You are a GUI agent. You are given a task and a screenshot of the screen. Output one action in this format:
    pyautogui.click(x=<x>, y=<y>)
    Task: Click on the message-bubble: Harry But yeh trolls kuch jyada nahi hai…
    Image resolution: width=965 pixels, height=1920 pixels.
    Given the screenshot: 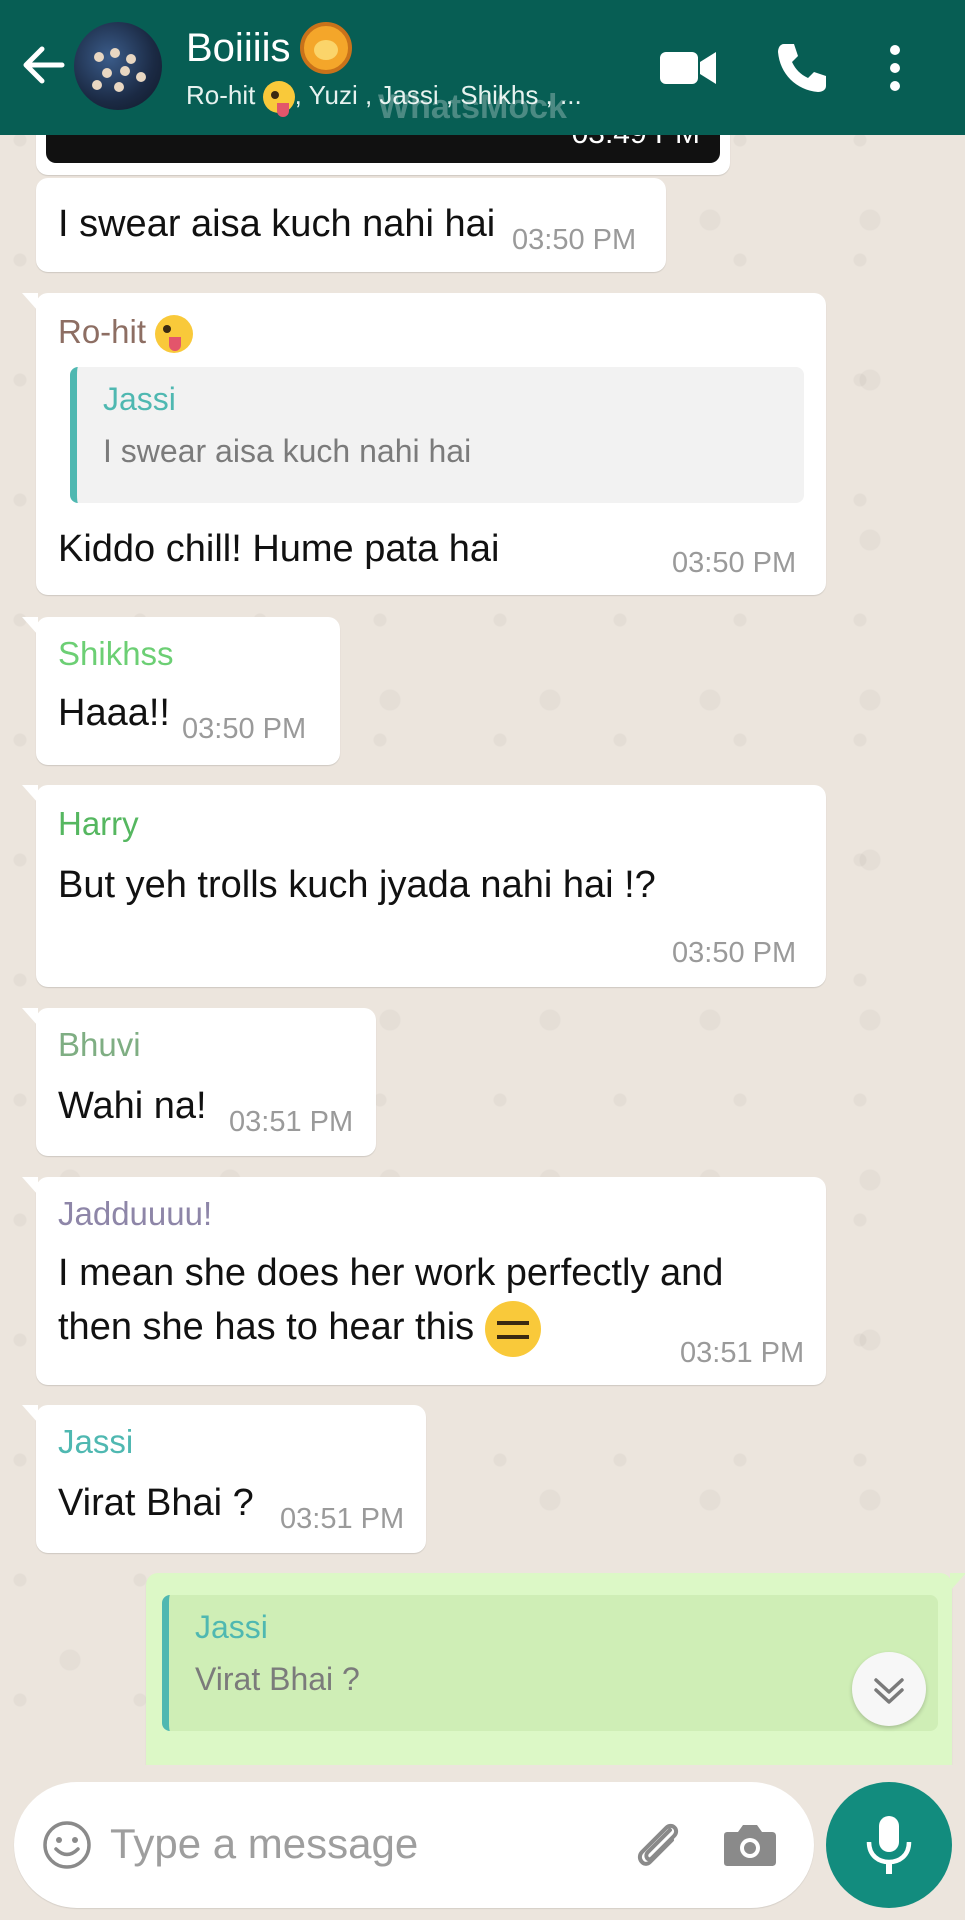 What is the action you would take?
    pyautogui.click(x=424, y=886)
    